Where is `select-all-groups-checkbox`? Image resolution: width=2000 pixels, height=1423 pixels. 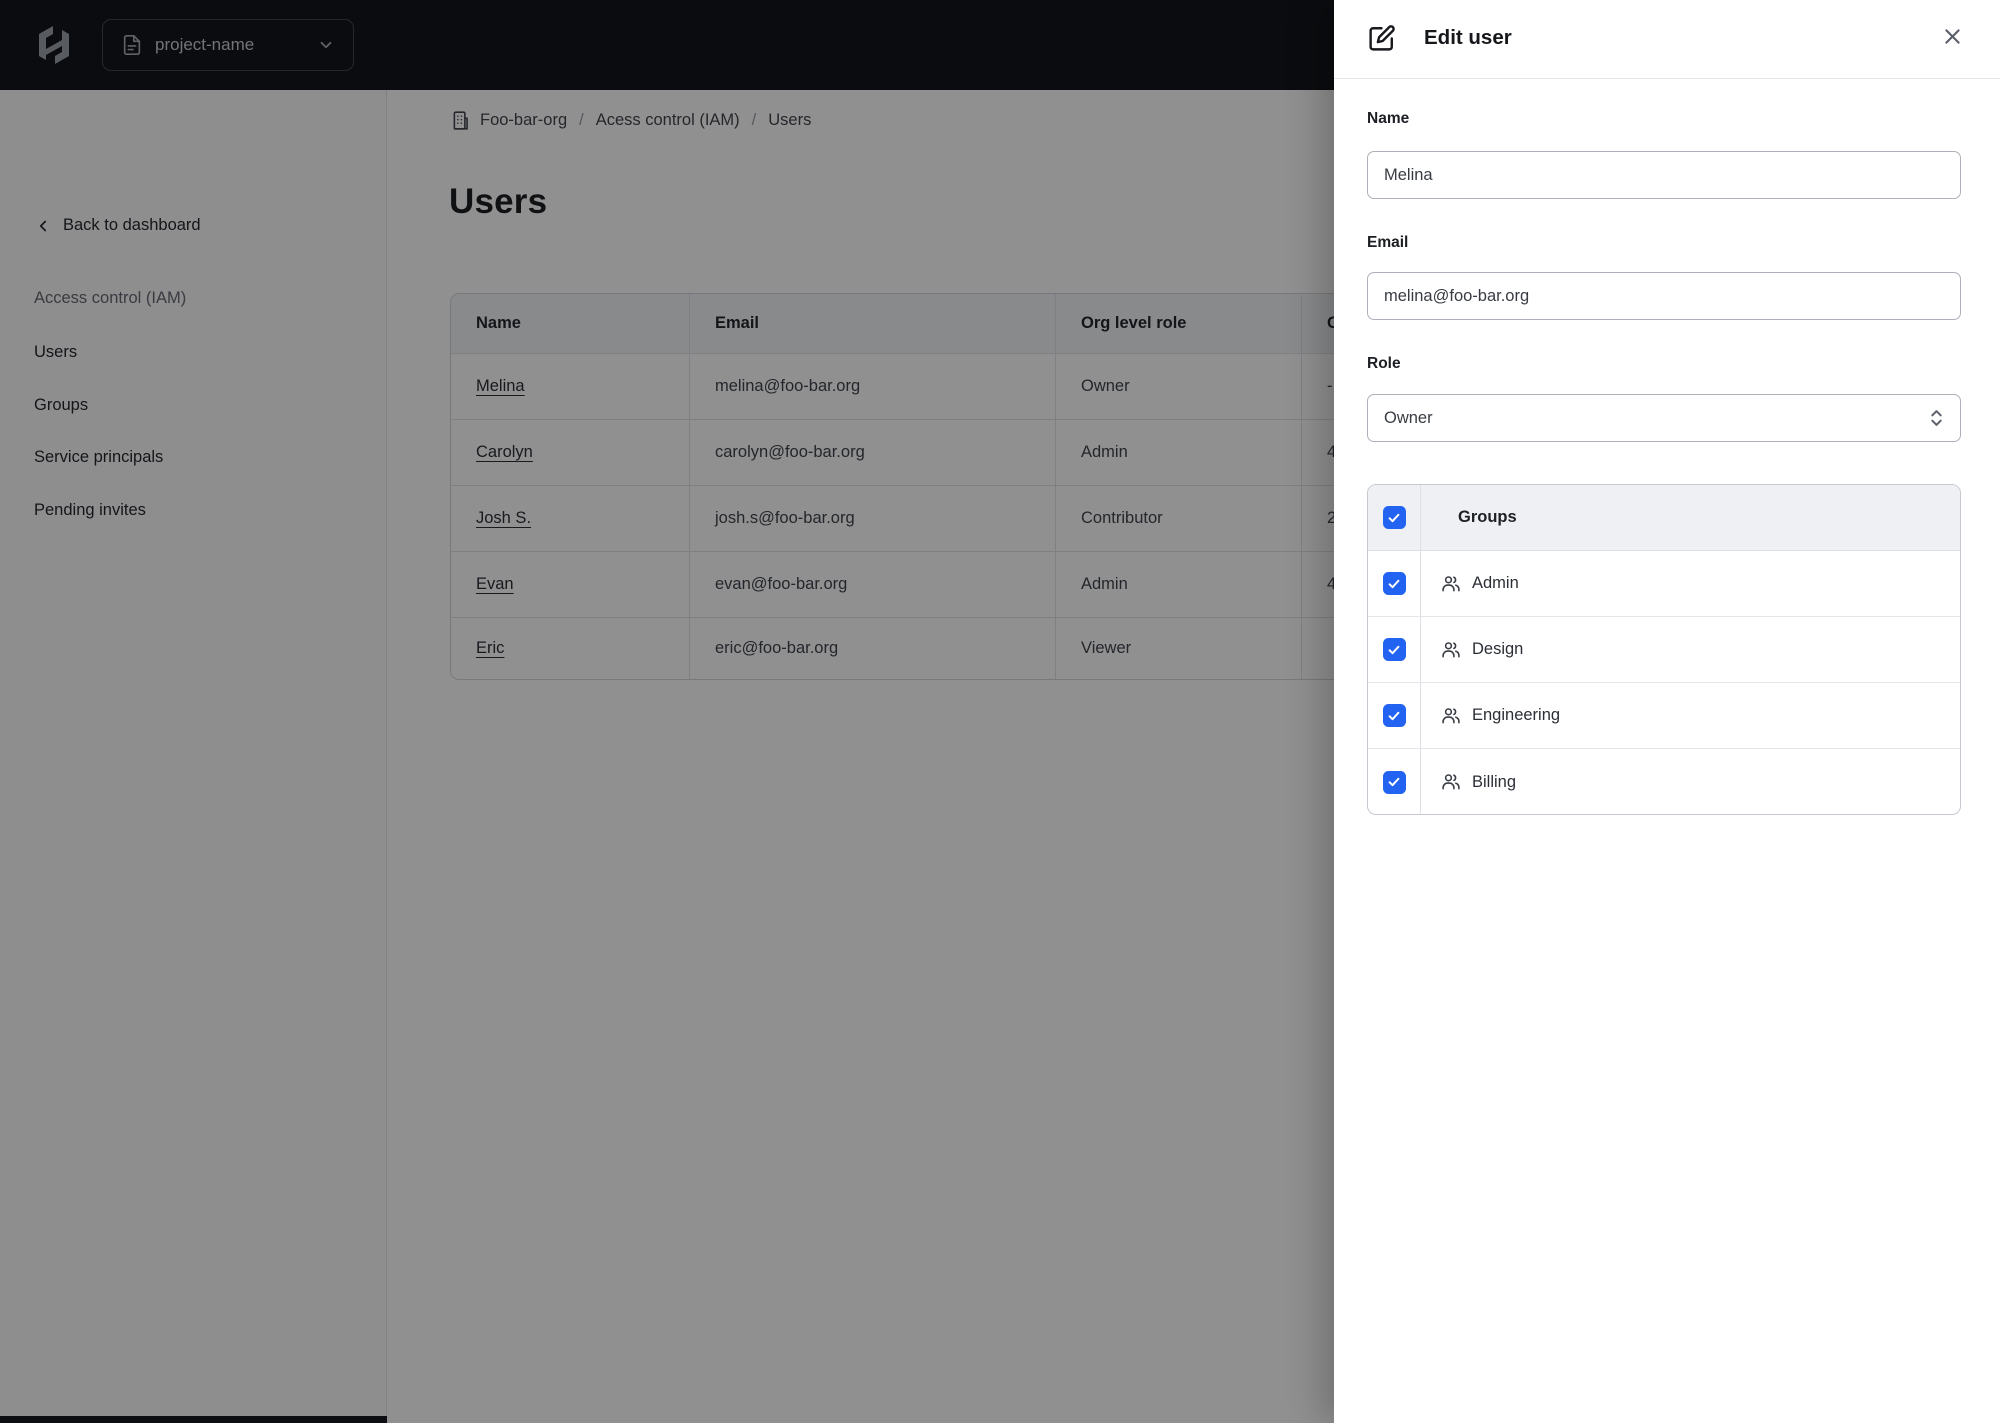
select-all-groups-checkbox is located at coordinates (1394, 517).